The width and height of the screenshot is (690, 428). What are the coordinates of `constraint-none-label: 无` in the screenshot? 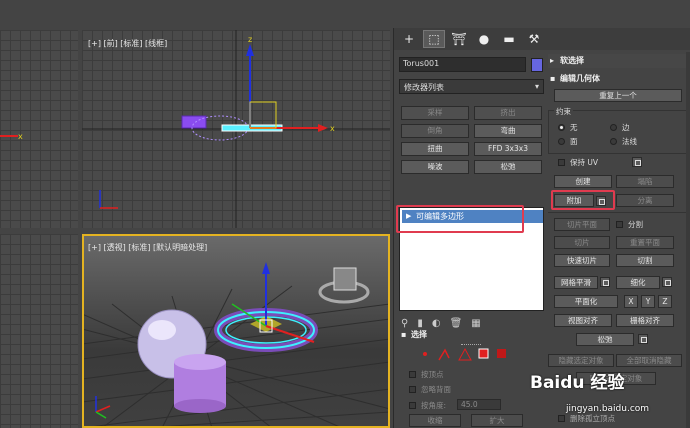 It's located at (574, 127).